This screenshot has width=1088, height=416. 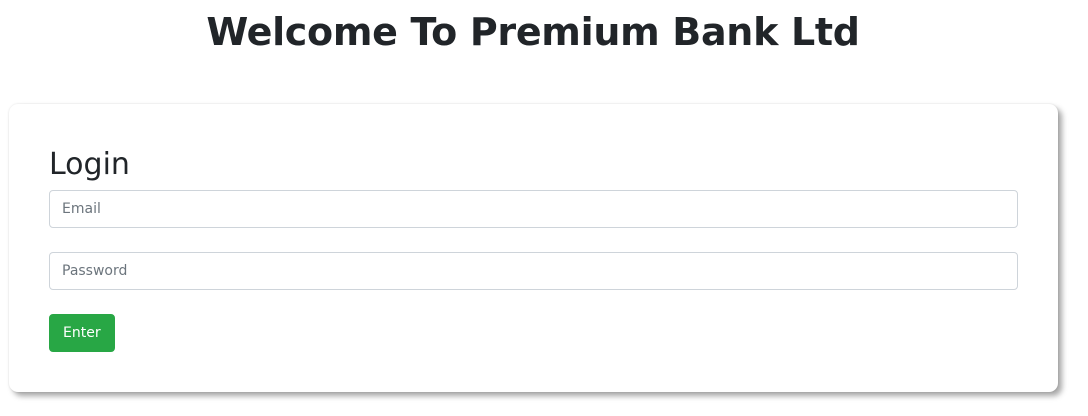 What do you see at coordinates (533, 32) in the screenshot?
I see `page-title: Welcome To Premium Bank Ltd` at bounding box center [533, 32].